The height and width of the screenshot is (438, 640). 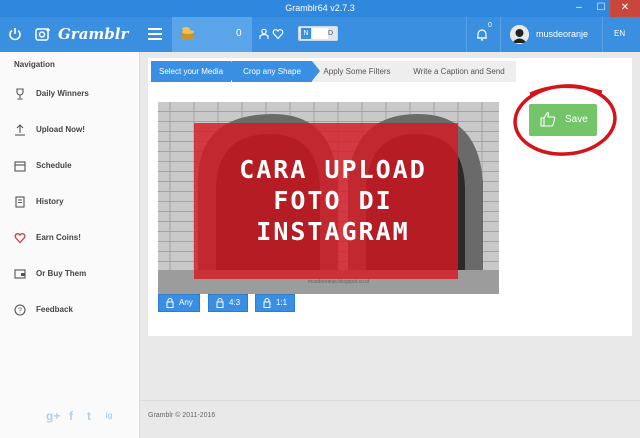 What do you see at coordinates (182, 415) in the screenshot?
I see `footer-copyright: Gramblr © 2011-2016` at bounding box center [182, 415].